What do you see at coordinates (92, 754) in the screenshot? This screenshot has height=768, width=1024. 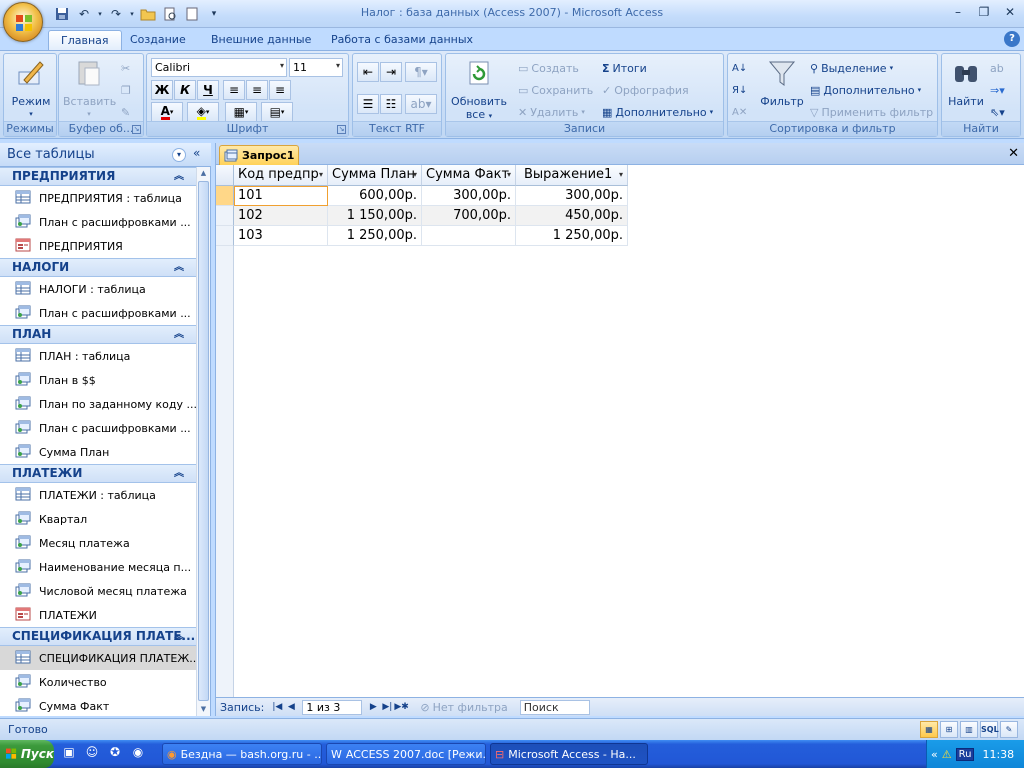 I see `help-quicklaunch-icon: ☺` at bounding box center [92, 754].